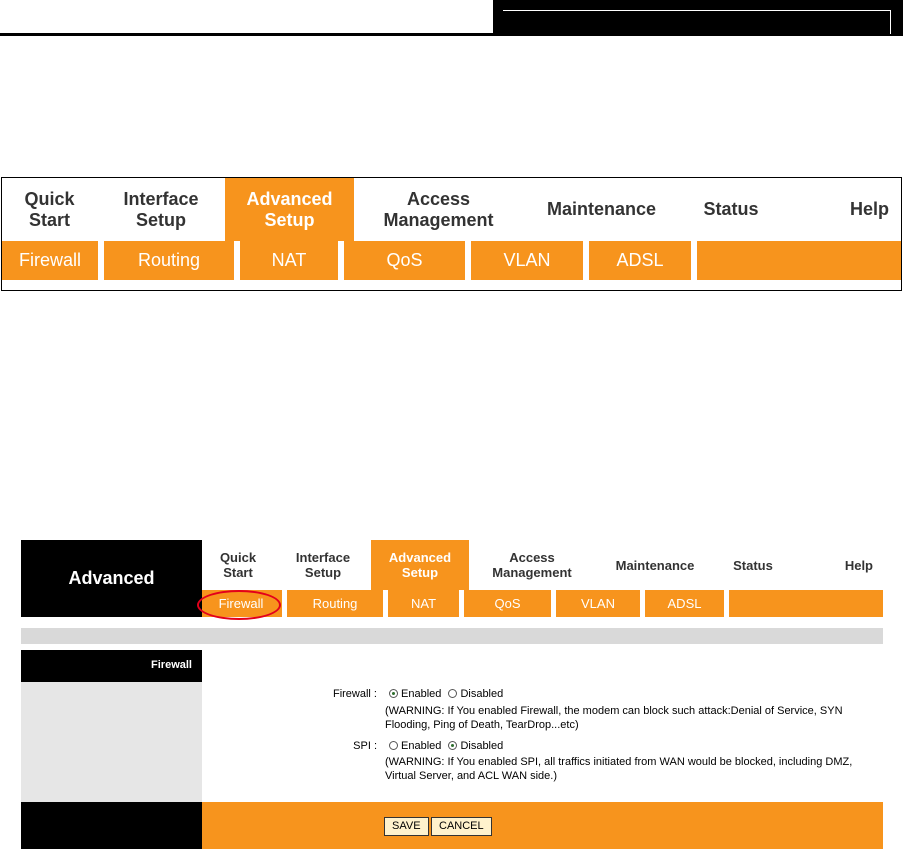 The image size is (905, 850). What do you see at coordinates (452, 636) in the screenshot?
I see `spacer-band` at bounding box center [452, 636].